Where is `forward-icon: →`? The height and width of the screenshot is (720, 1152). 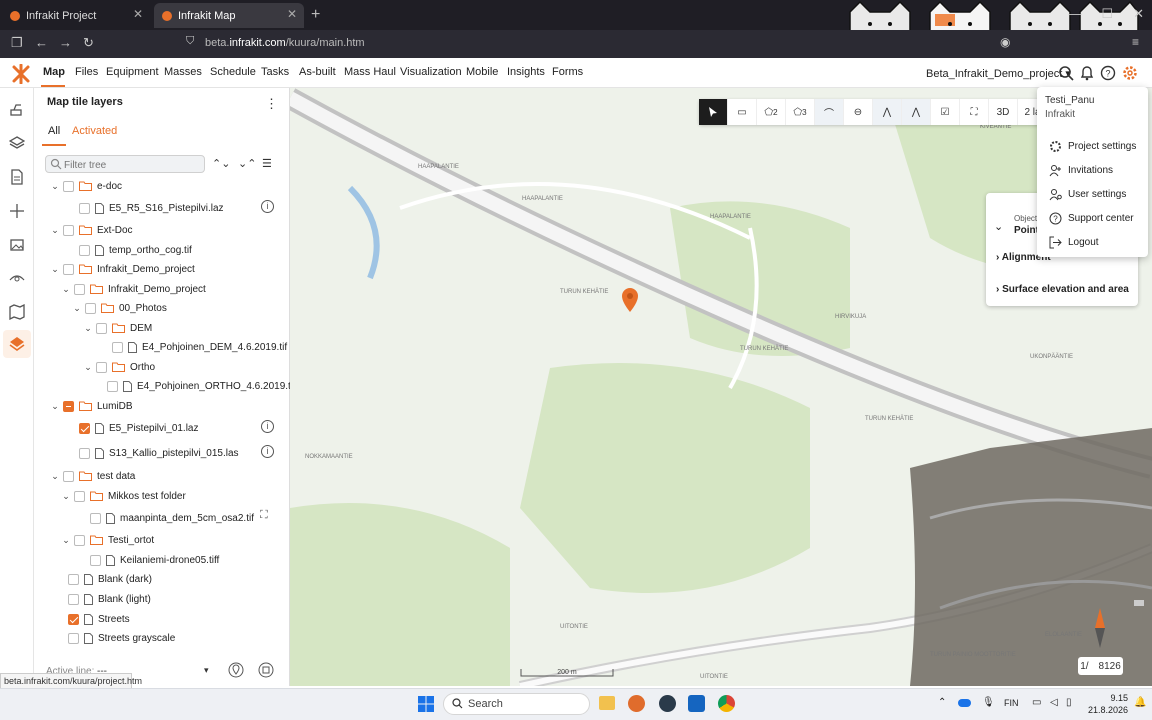
forward-icon: → is located at coordinates (65, 42).